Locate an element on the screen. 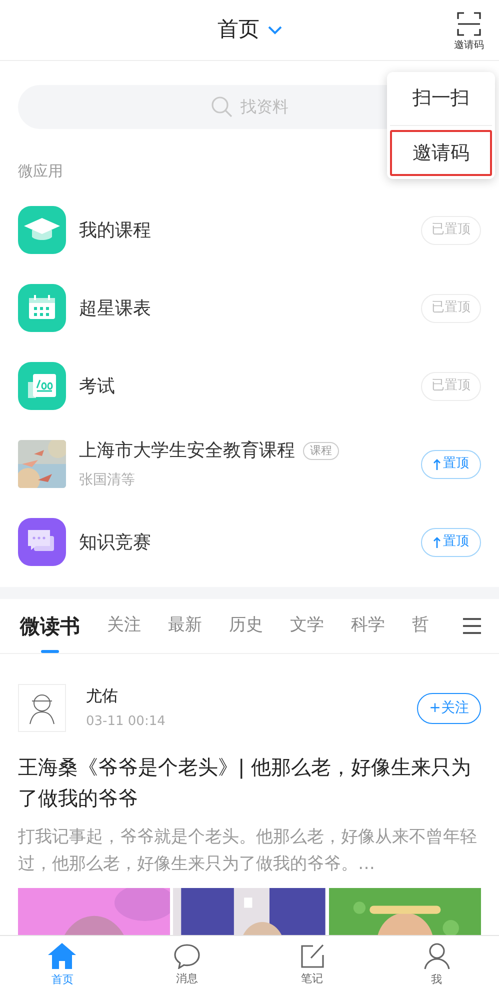  search-placeholder: 找资料 is located at coordinates (264, 107).